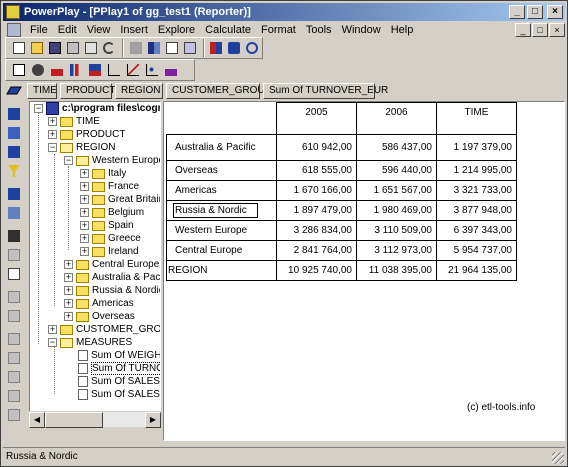 This screenshot has height=467, width=568. Describe the element at coordinates (103, 173) in the screenshot. I see `tree-item-italy: + Italy` at that location.